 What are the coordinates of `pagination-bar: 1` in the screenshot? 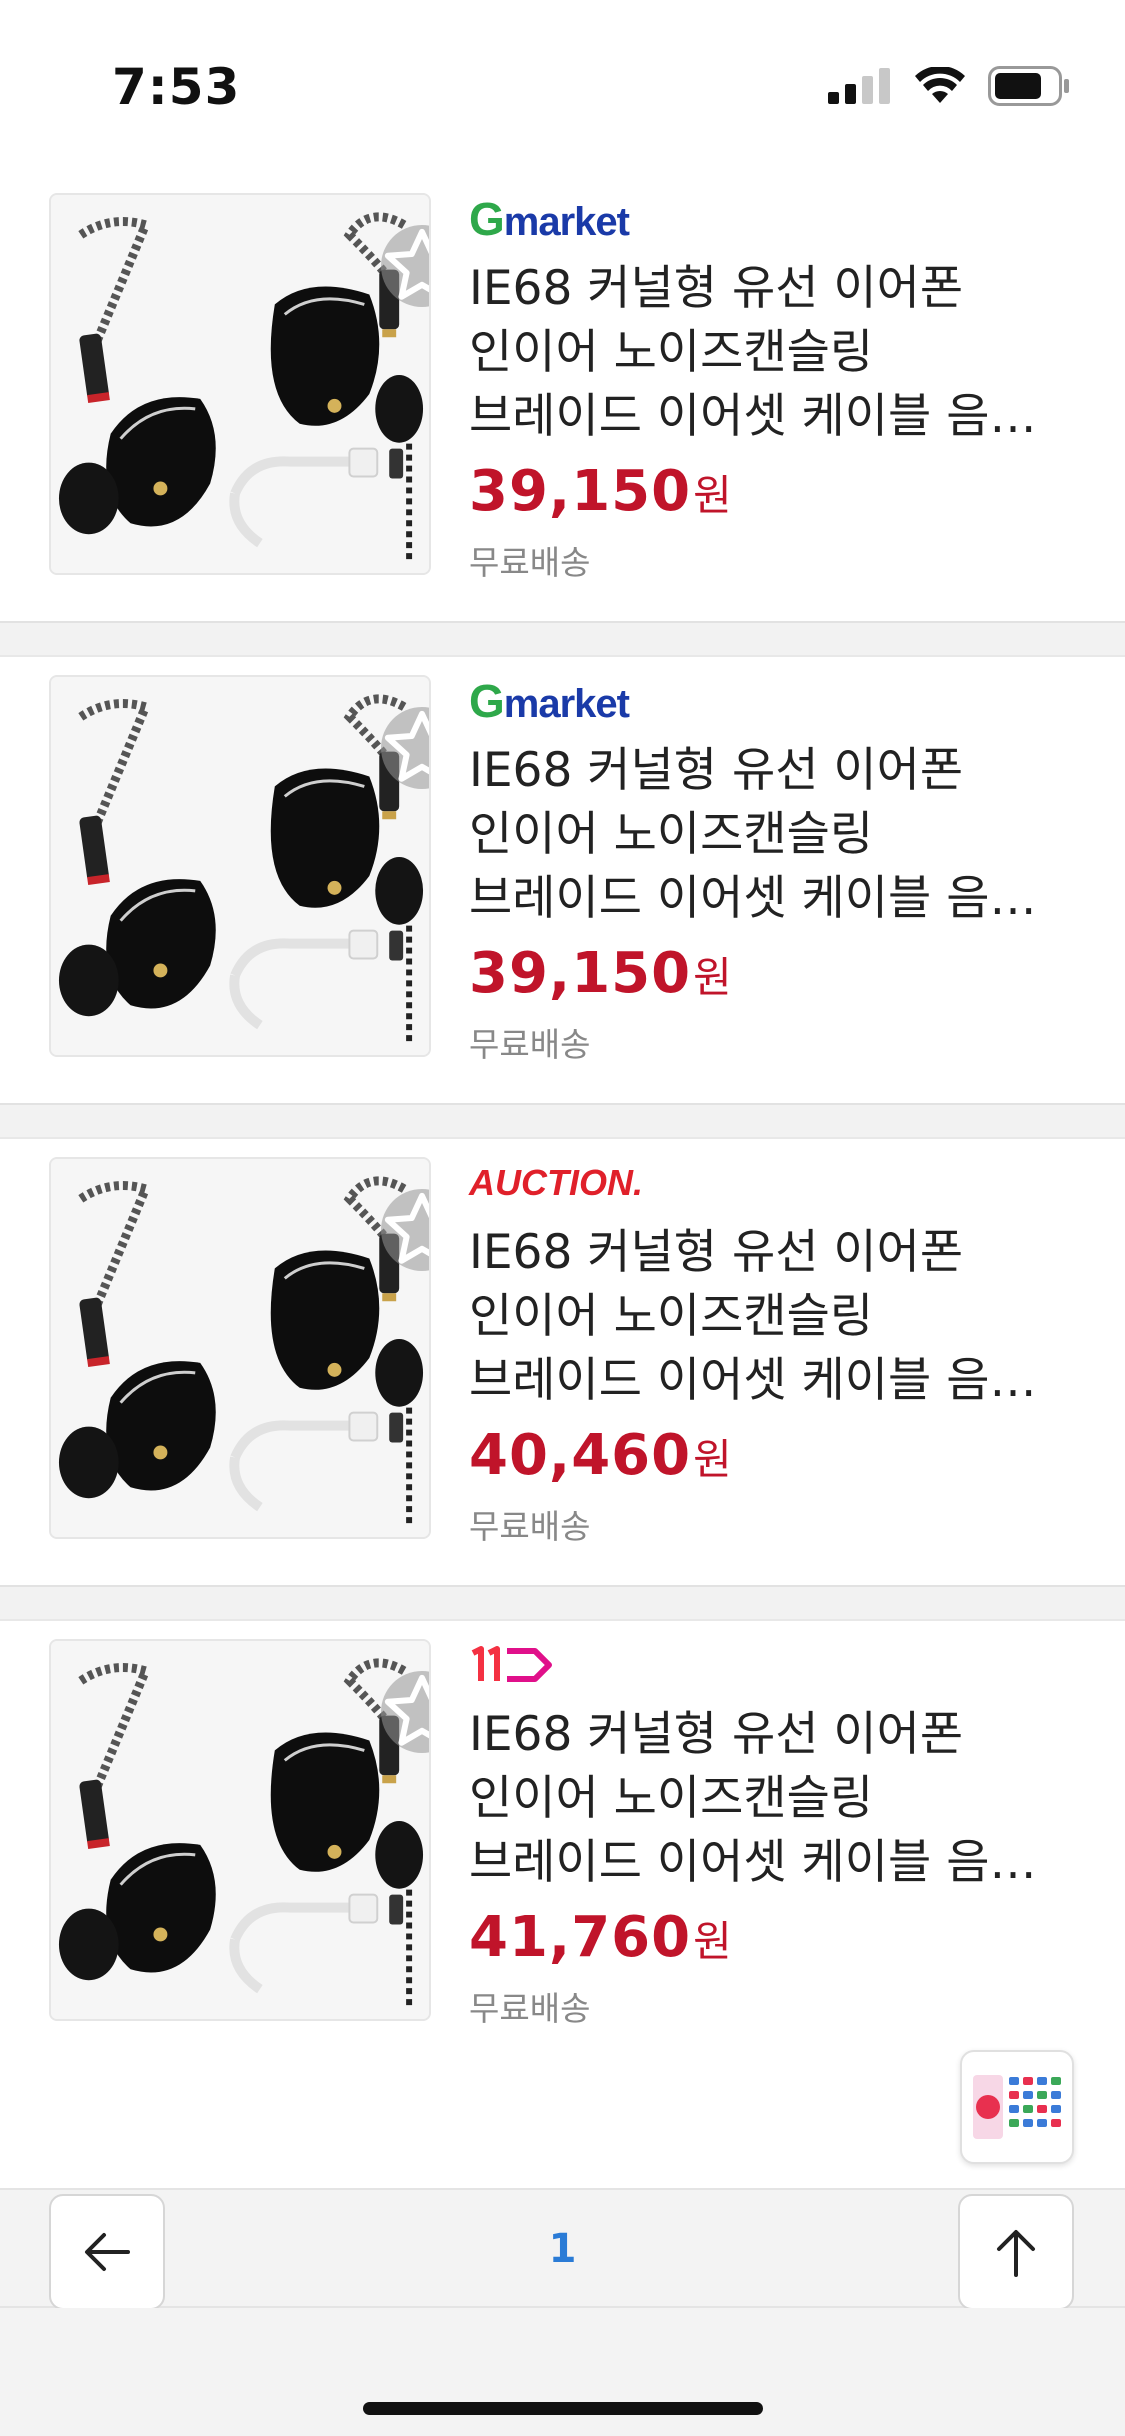 It's located at (562, 2249).